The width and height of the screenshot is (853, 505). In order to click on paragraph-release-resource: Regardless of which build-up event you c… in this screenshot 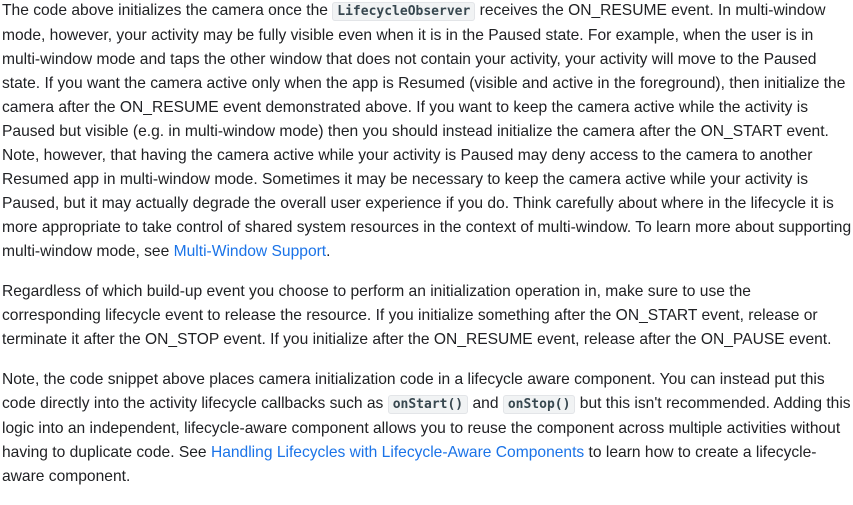, I will do `click(417, 315)`.